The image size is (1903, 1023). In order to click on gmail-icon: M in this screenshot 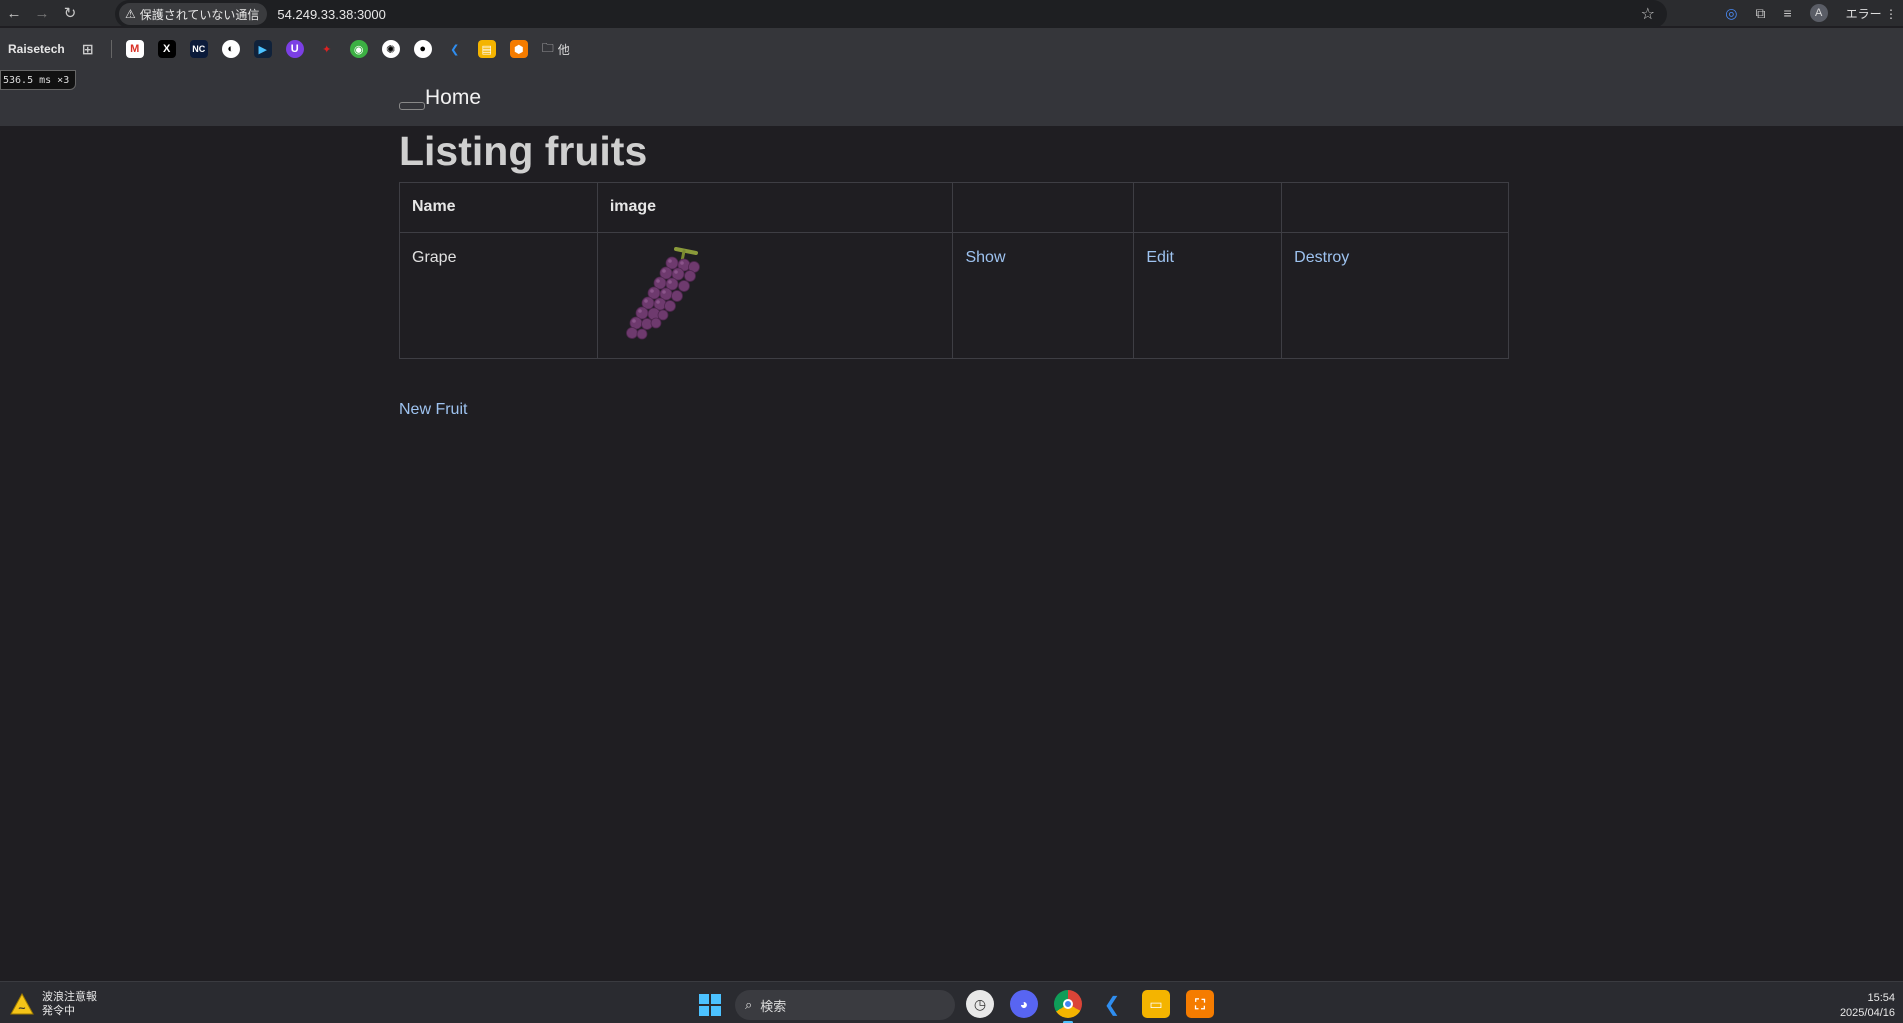, I will do `click(134, 49)`.